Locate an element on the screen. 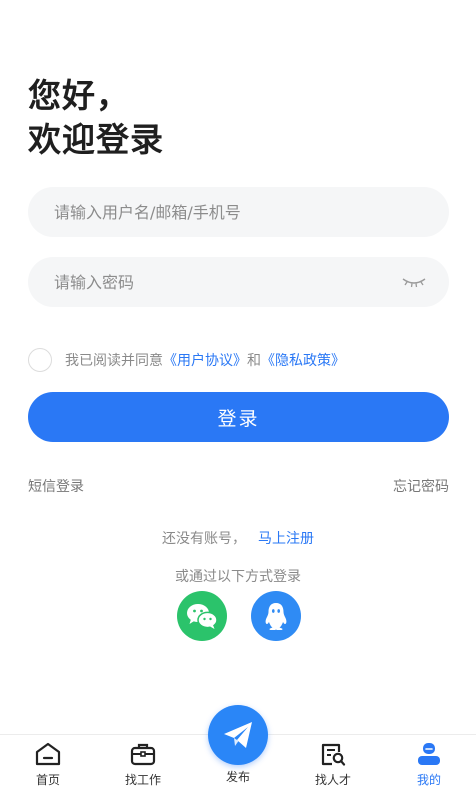  qq-login-button is located at coordinates (276, 616).